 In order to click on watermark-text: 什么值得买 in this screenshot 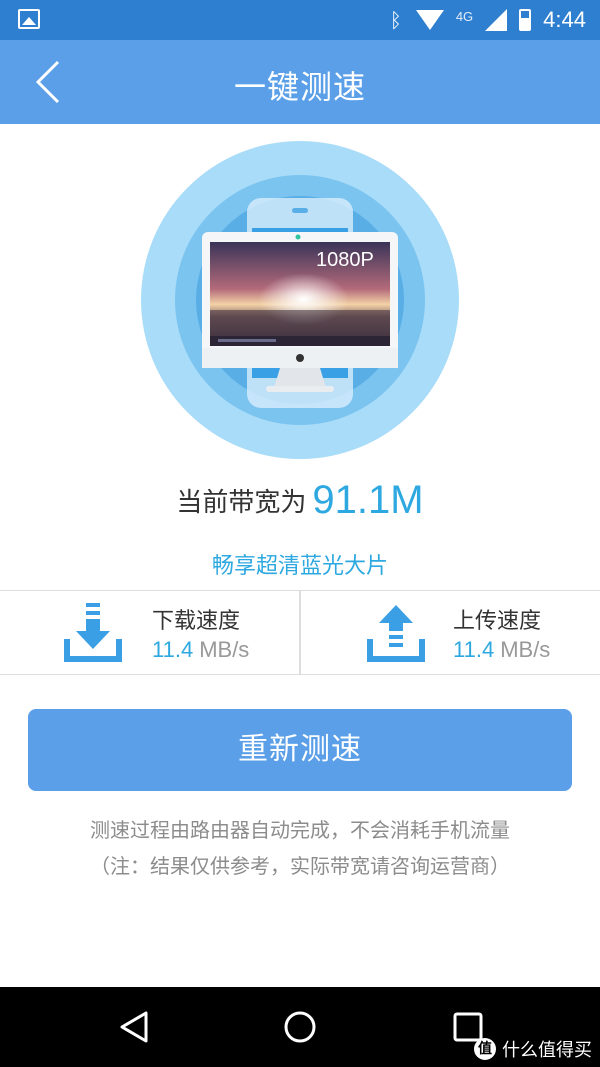, I will do `click(547, 1050)`.